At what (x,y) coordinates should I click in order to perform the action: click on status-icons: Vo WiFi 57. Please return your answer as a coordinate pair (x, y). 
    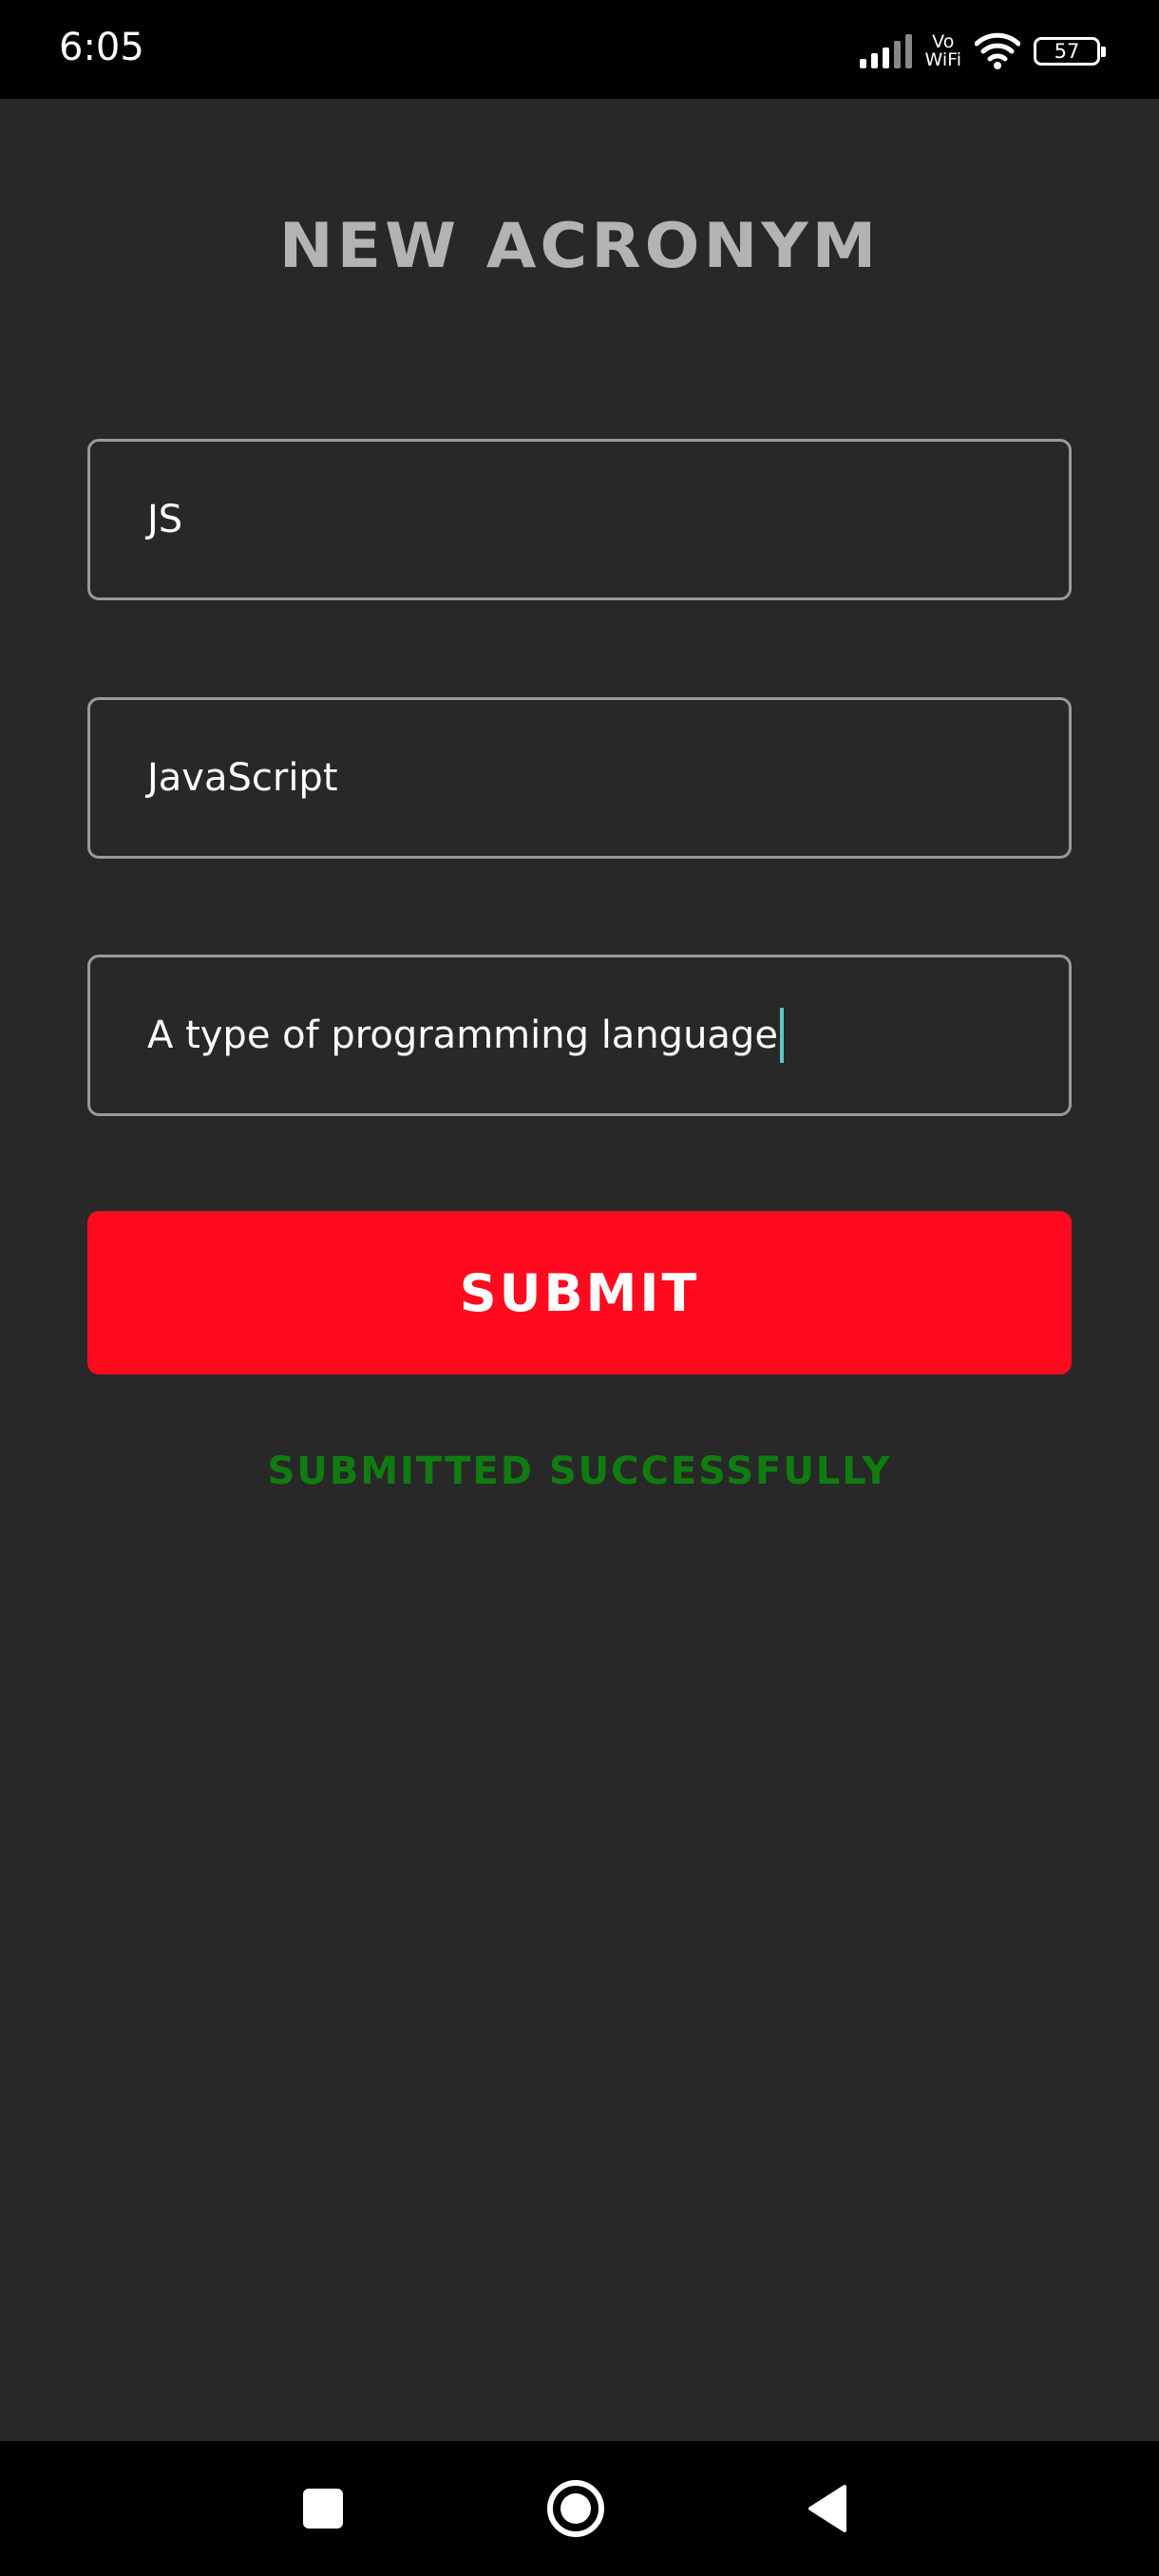
    Looking at the image, I should click on (982, 51).